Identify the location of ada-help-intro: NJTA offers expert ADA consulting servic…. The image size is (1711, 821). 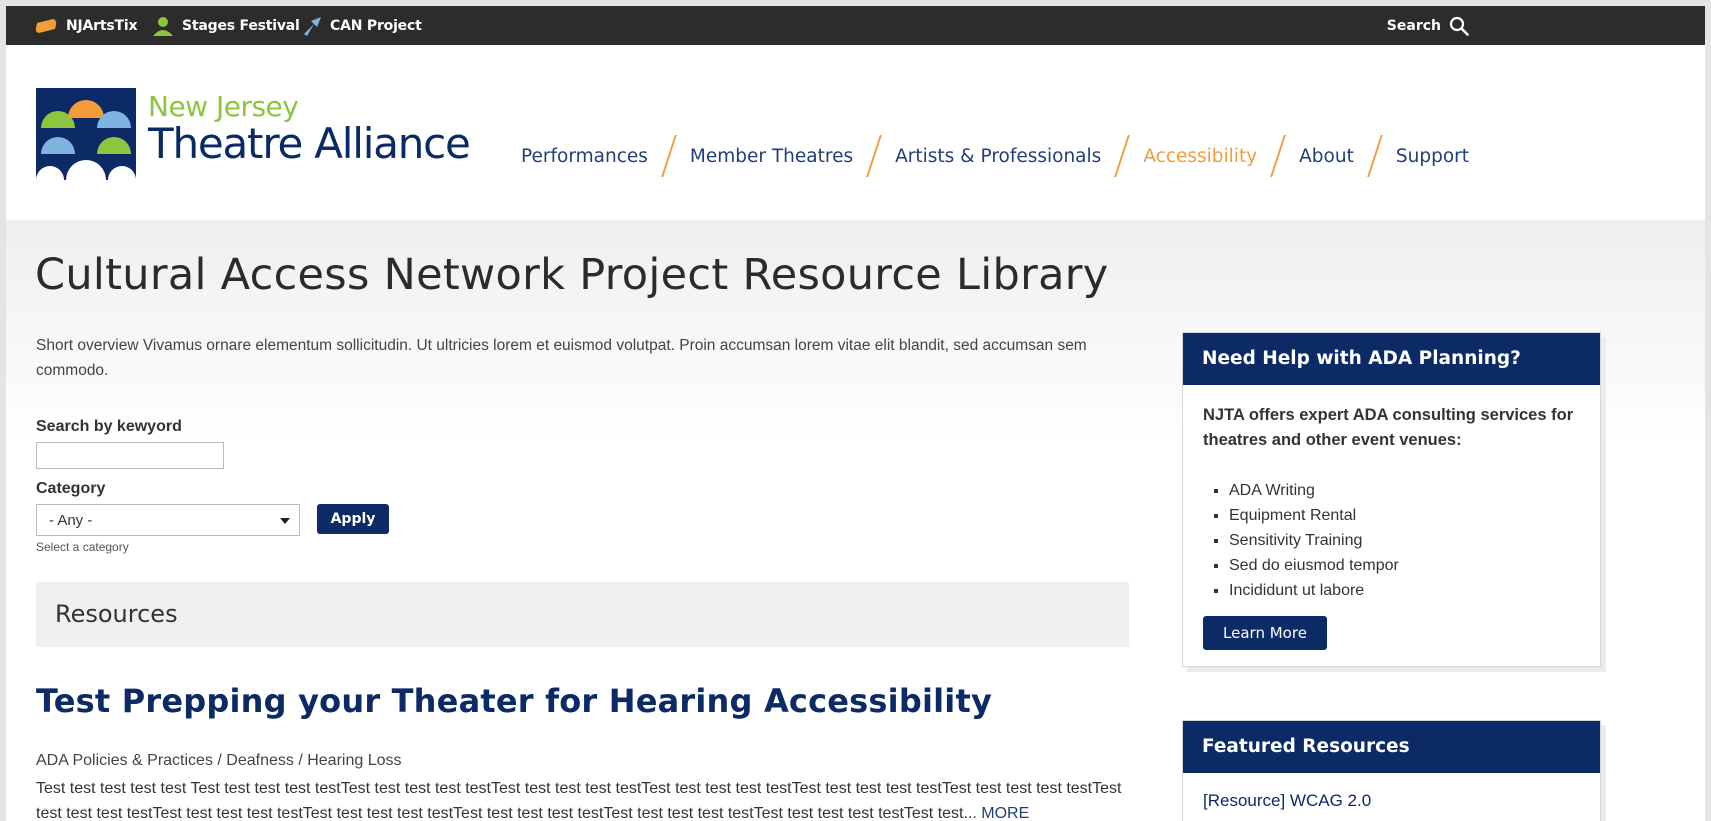
(1388, 427).